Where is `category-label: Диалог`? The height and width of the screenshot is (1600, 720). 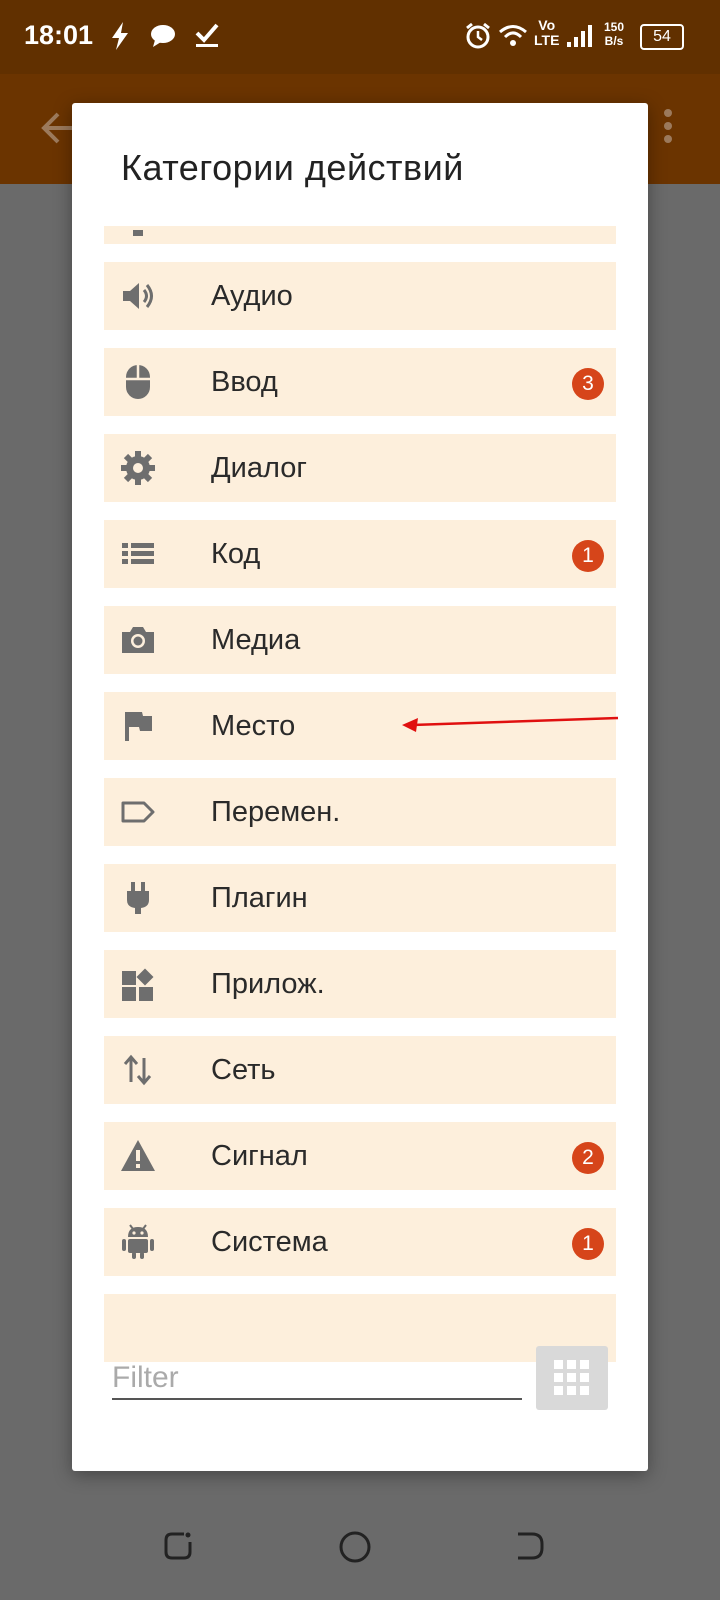
category-label: Диалог is located at coordinates (259, 468).